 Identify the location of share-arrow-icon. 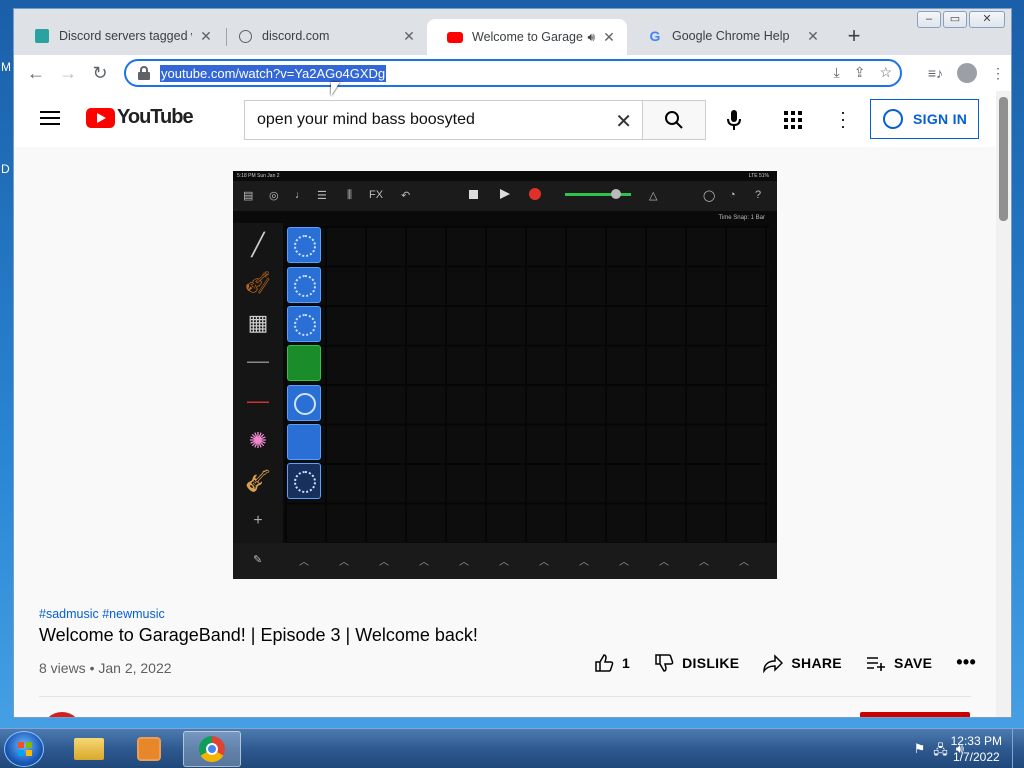
(773, 663).